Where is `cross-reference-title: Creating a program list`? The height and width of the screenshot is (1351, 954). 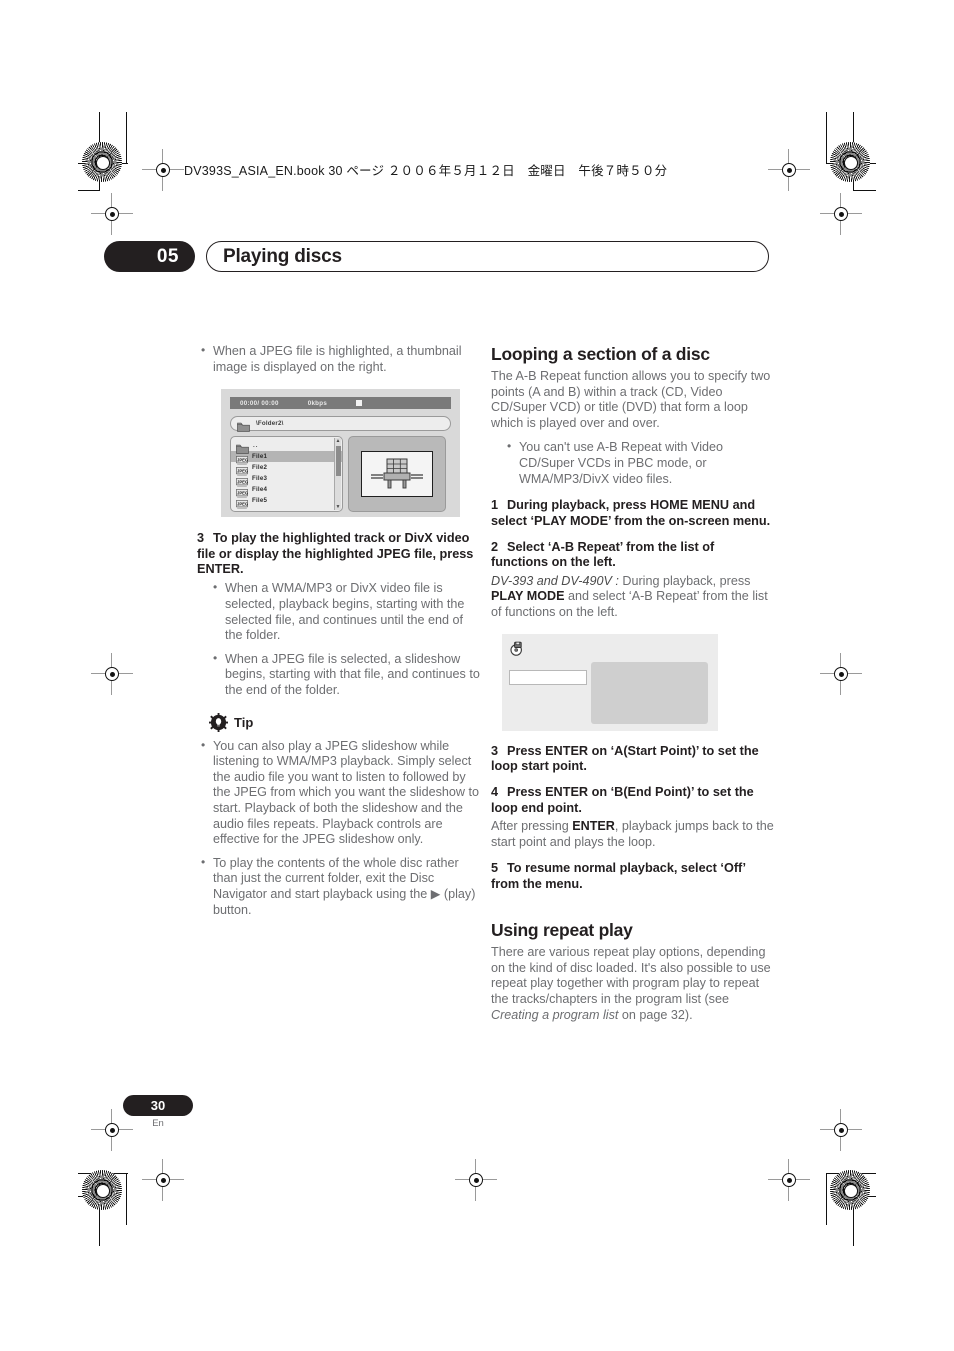 cross-reference-title: Creating a program list is located at coordinates (555, 1014).